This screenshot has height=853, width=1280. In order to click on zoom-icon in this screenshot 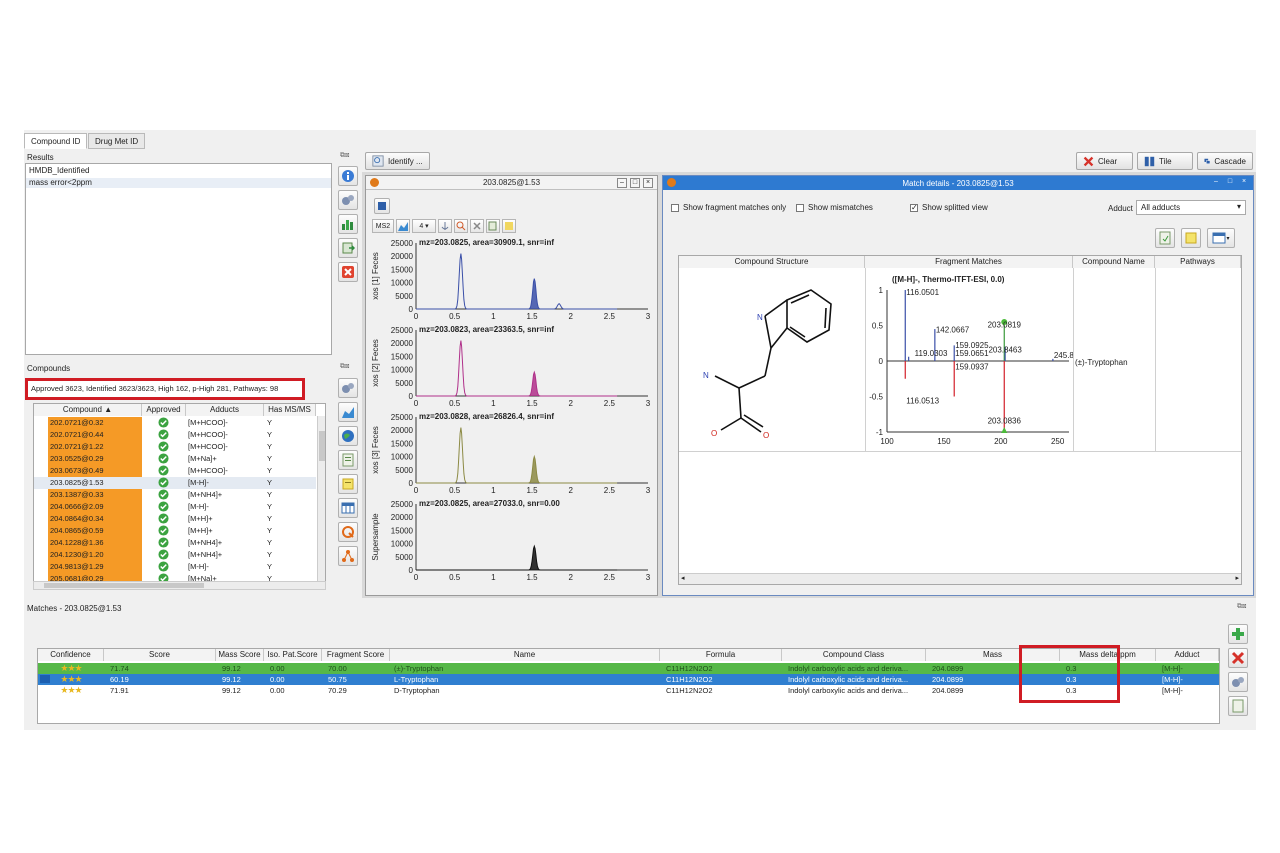, I will do `click(461, 226)`.